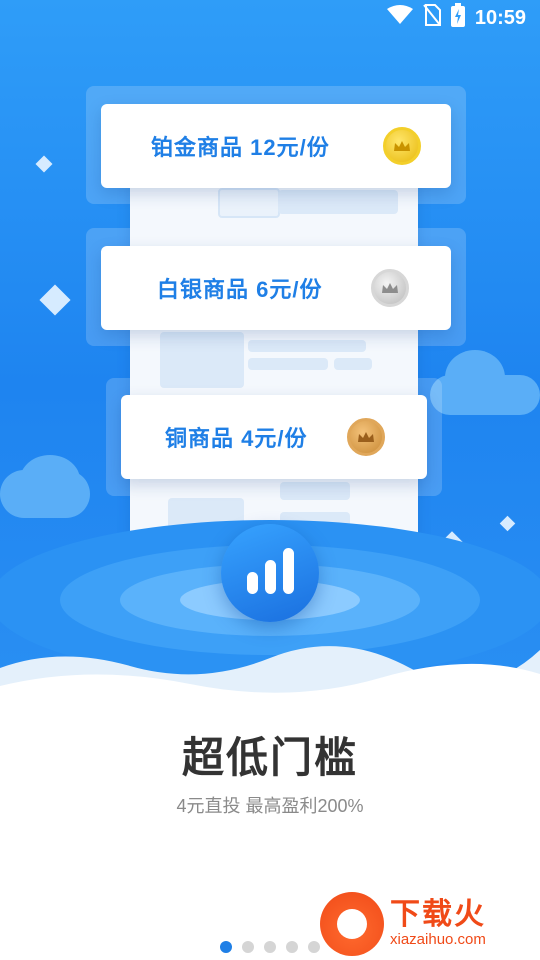  What do you see at coordinates (240, 147) in the screenshot?
I see `card-label: 铂金商品 12元/份` at bounding box center [240, 147].